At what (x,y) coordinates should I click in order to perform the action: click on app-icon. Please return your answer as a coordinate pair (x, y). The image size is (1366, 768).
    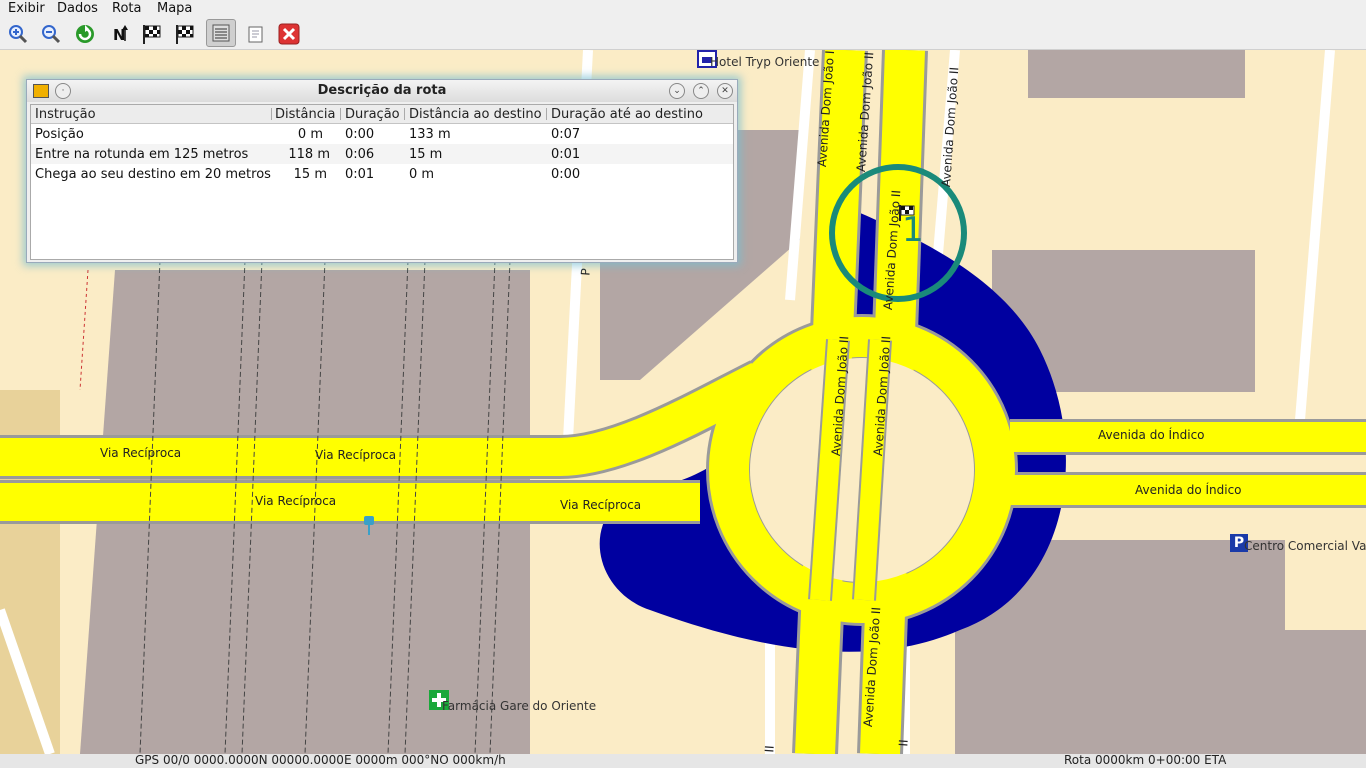
    Looking at the image, I should click on (41, 91).